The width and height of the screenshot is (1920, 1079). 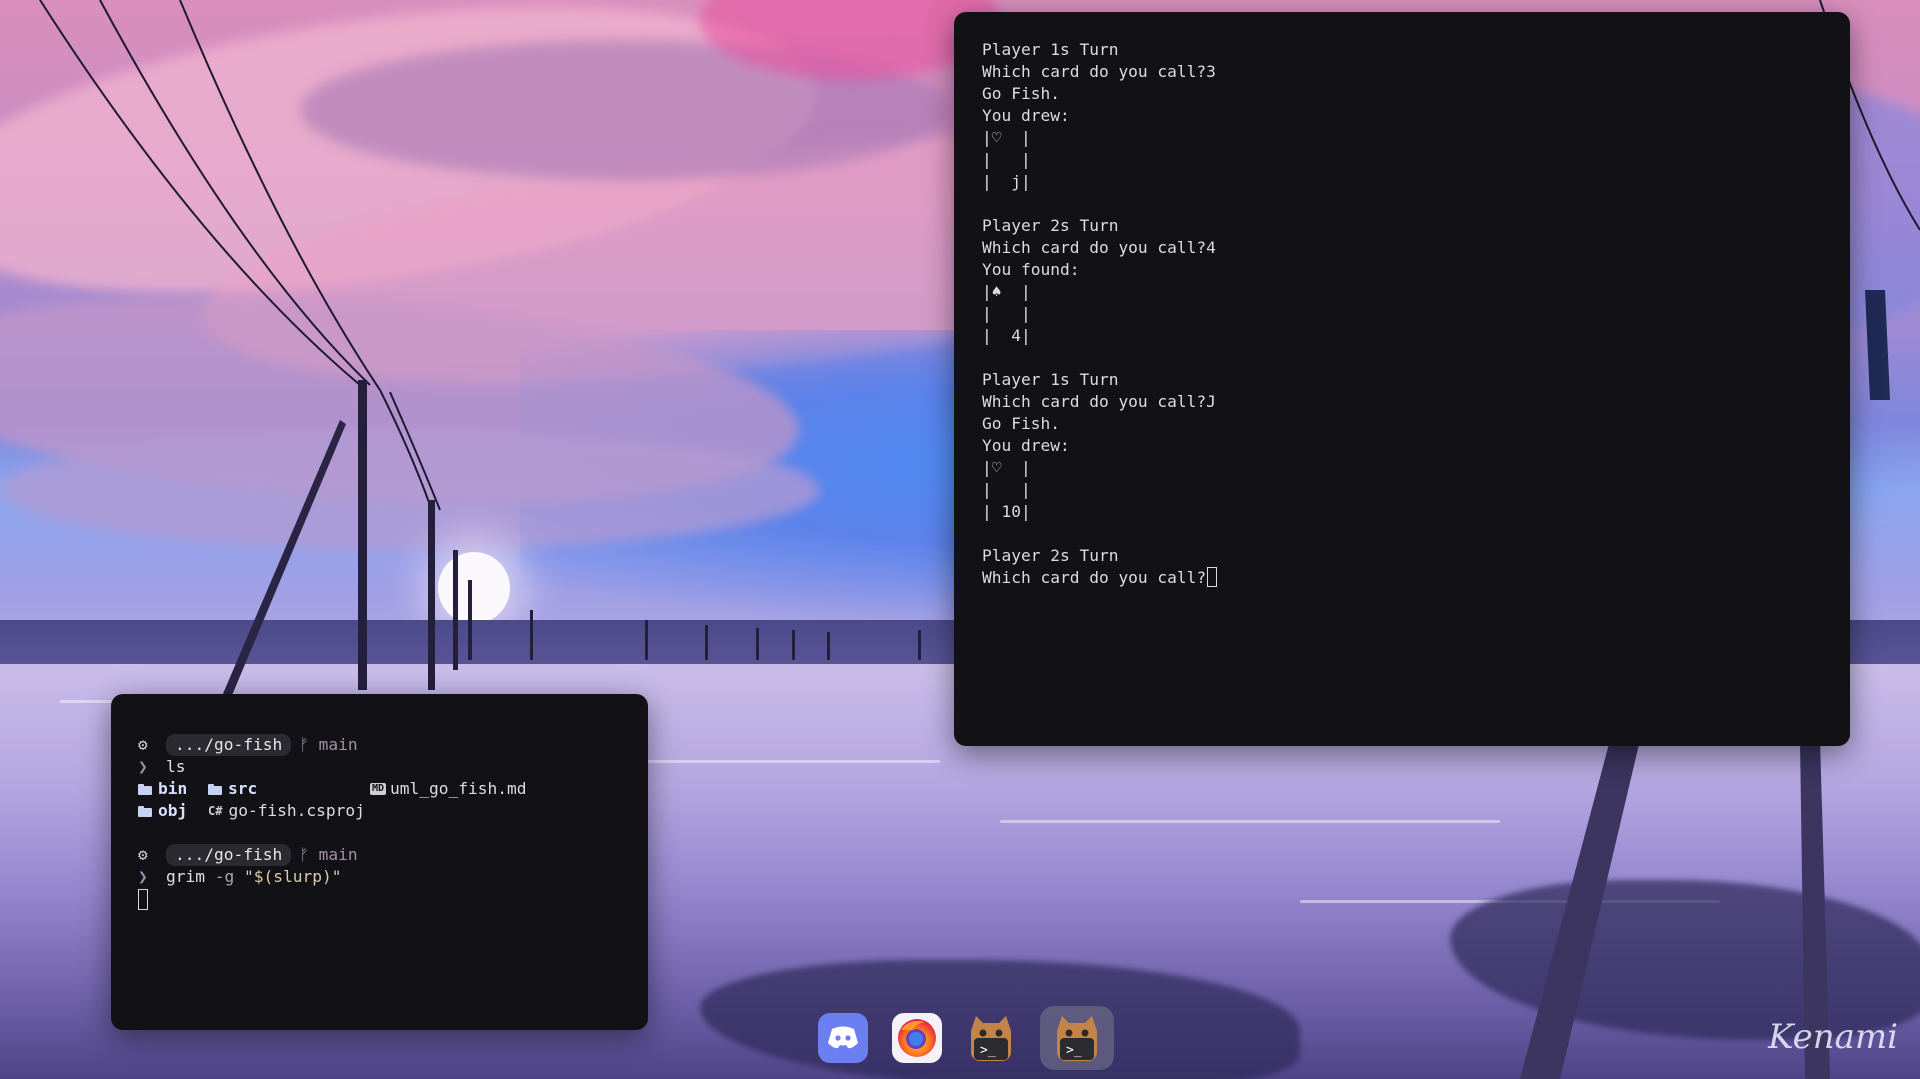 I want to click on markdown-icon: MD, so click(x=378, y=789).